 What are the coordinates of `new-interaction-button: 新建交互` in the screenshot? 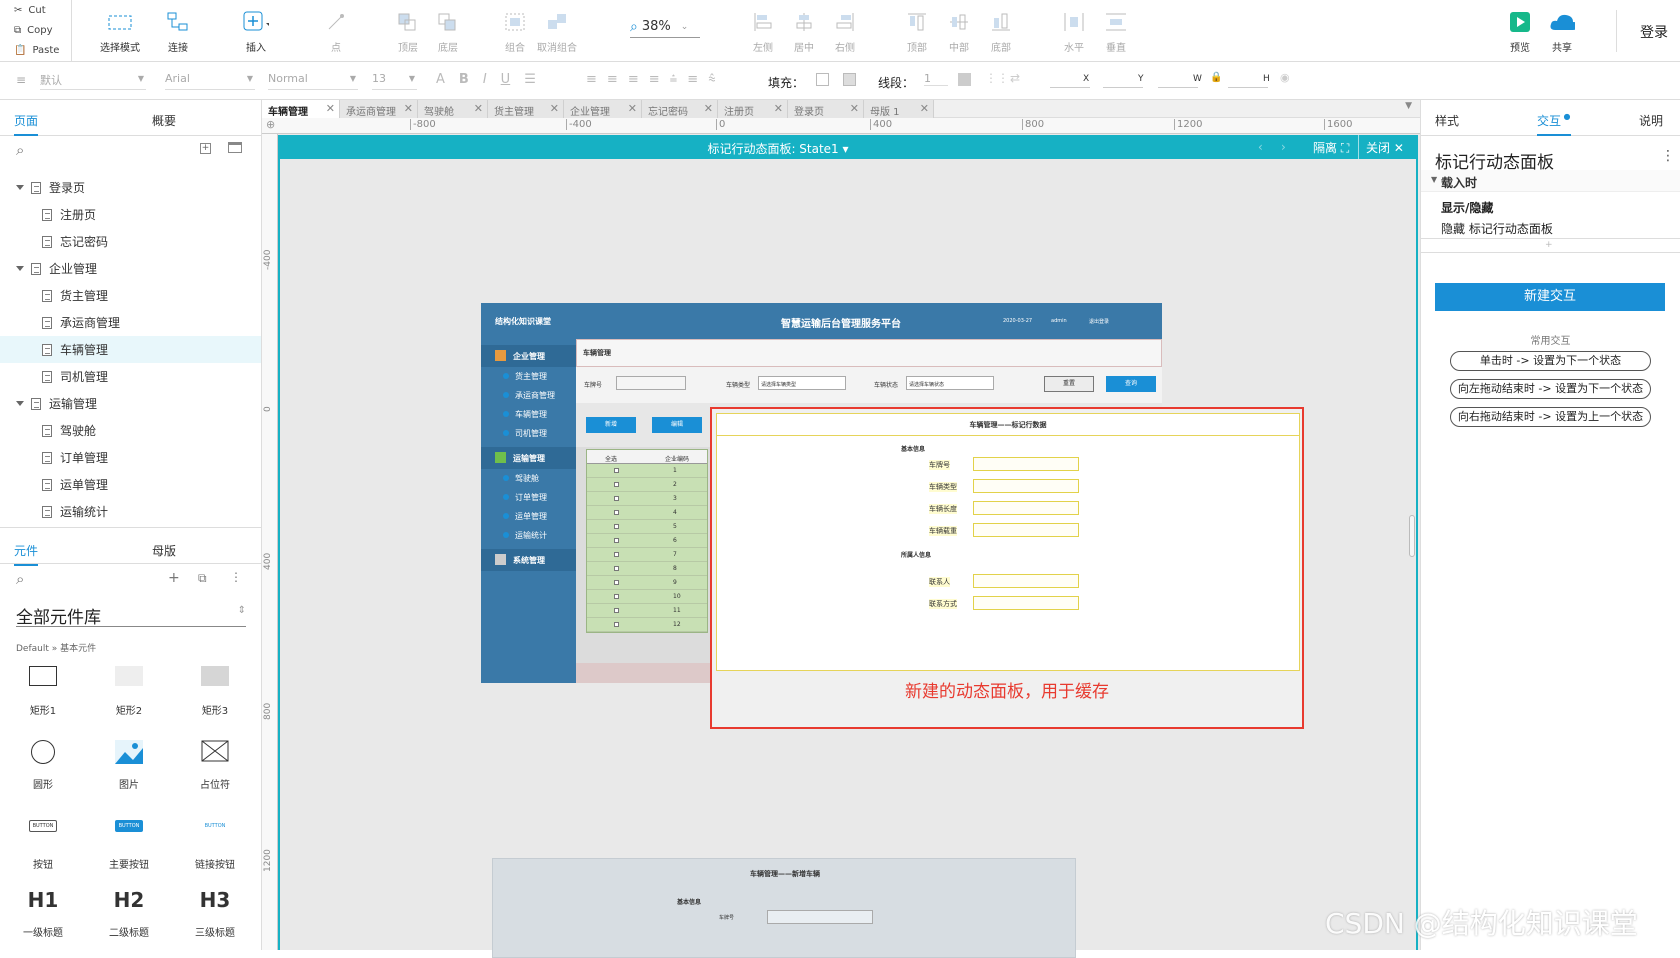 It's located at (1550, 297).